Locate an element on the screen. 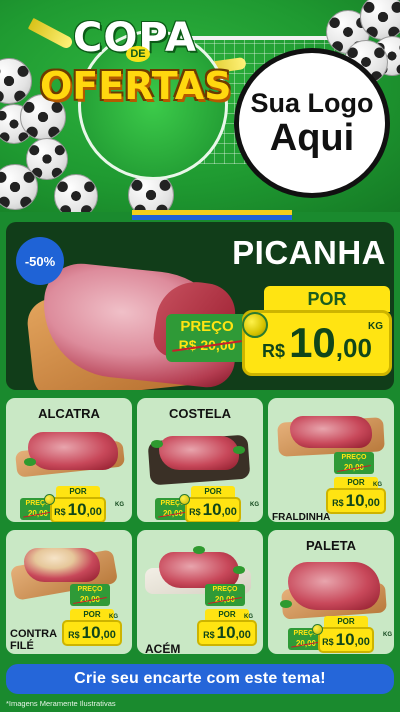  card-product-name: ALCATRA is located at coordinates (69, 413).